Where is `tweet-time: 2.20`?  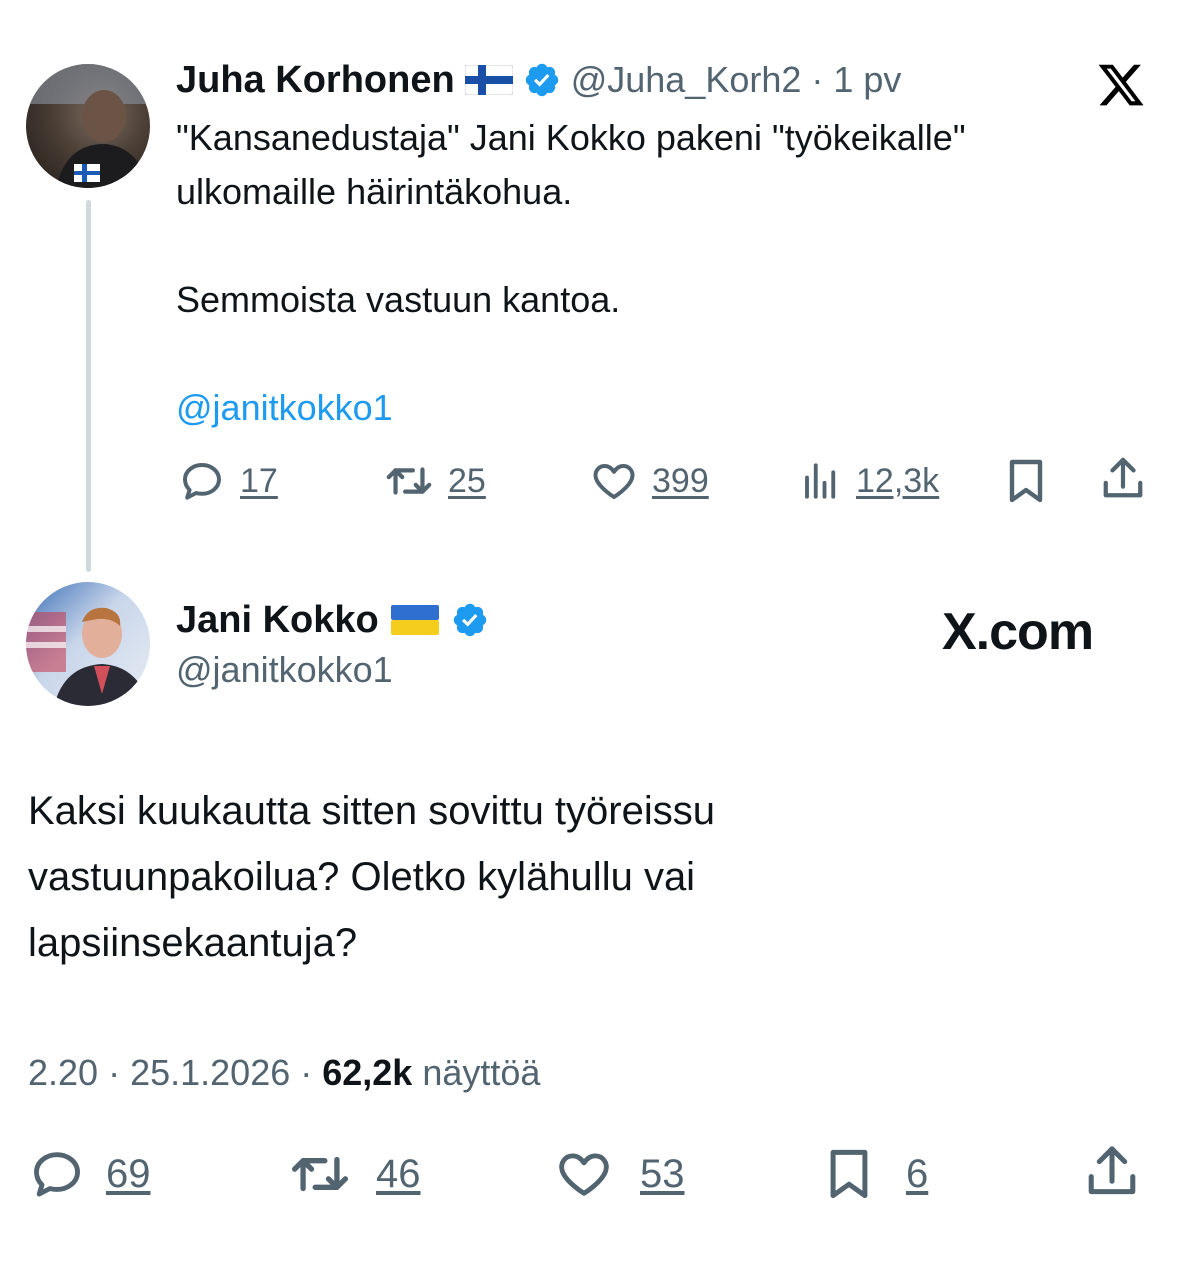 tweet-time: 2.20 is located at coordinates (63, 1073).